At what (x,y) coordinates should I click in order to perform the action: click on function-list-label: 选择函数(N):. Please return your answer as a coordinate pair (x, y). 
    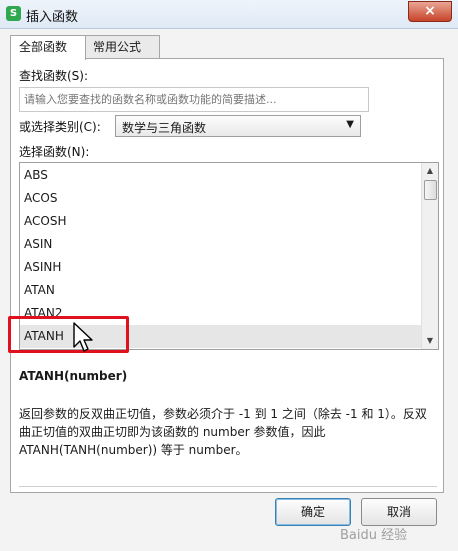
    Looking at the image, I should click on (54, 152).